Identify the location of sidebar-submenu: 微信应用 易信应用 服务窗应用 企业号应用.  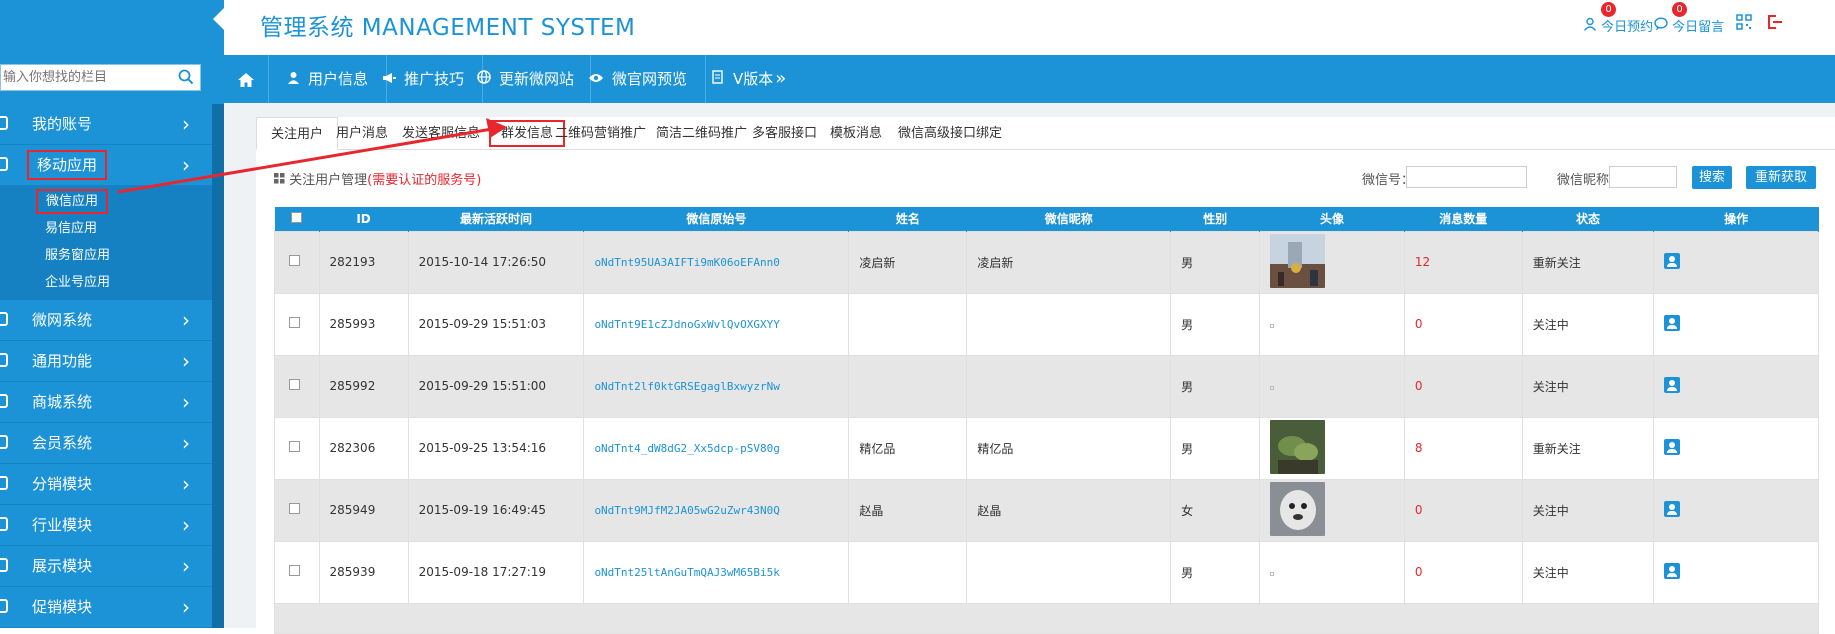
(106, 243).